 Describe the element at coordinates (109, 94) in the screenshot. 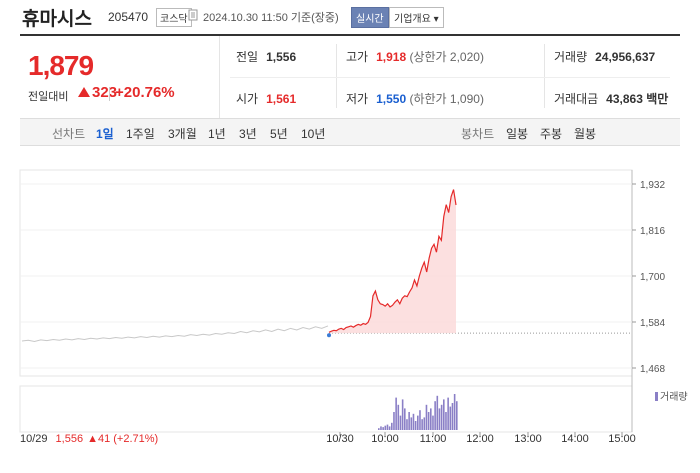

I see `separator` at that location.